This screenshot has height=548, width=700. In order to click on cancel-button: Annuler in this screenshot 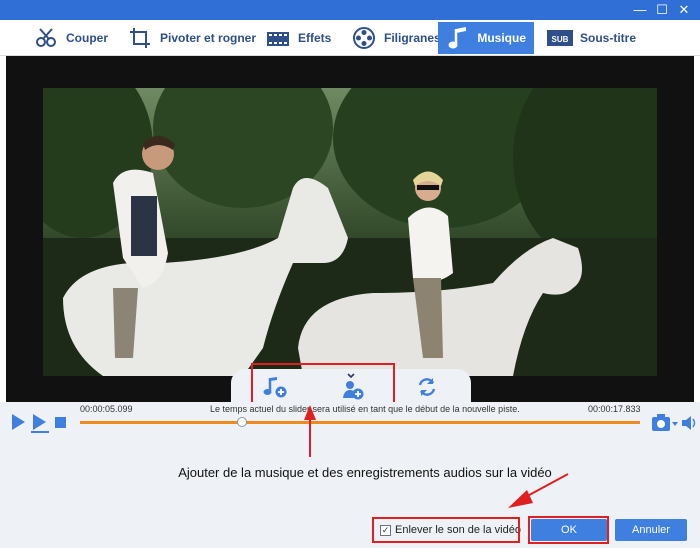, I will do `click(651, 530)`.